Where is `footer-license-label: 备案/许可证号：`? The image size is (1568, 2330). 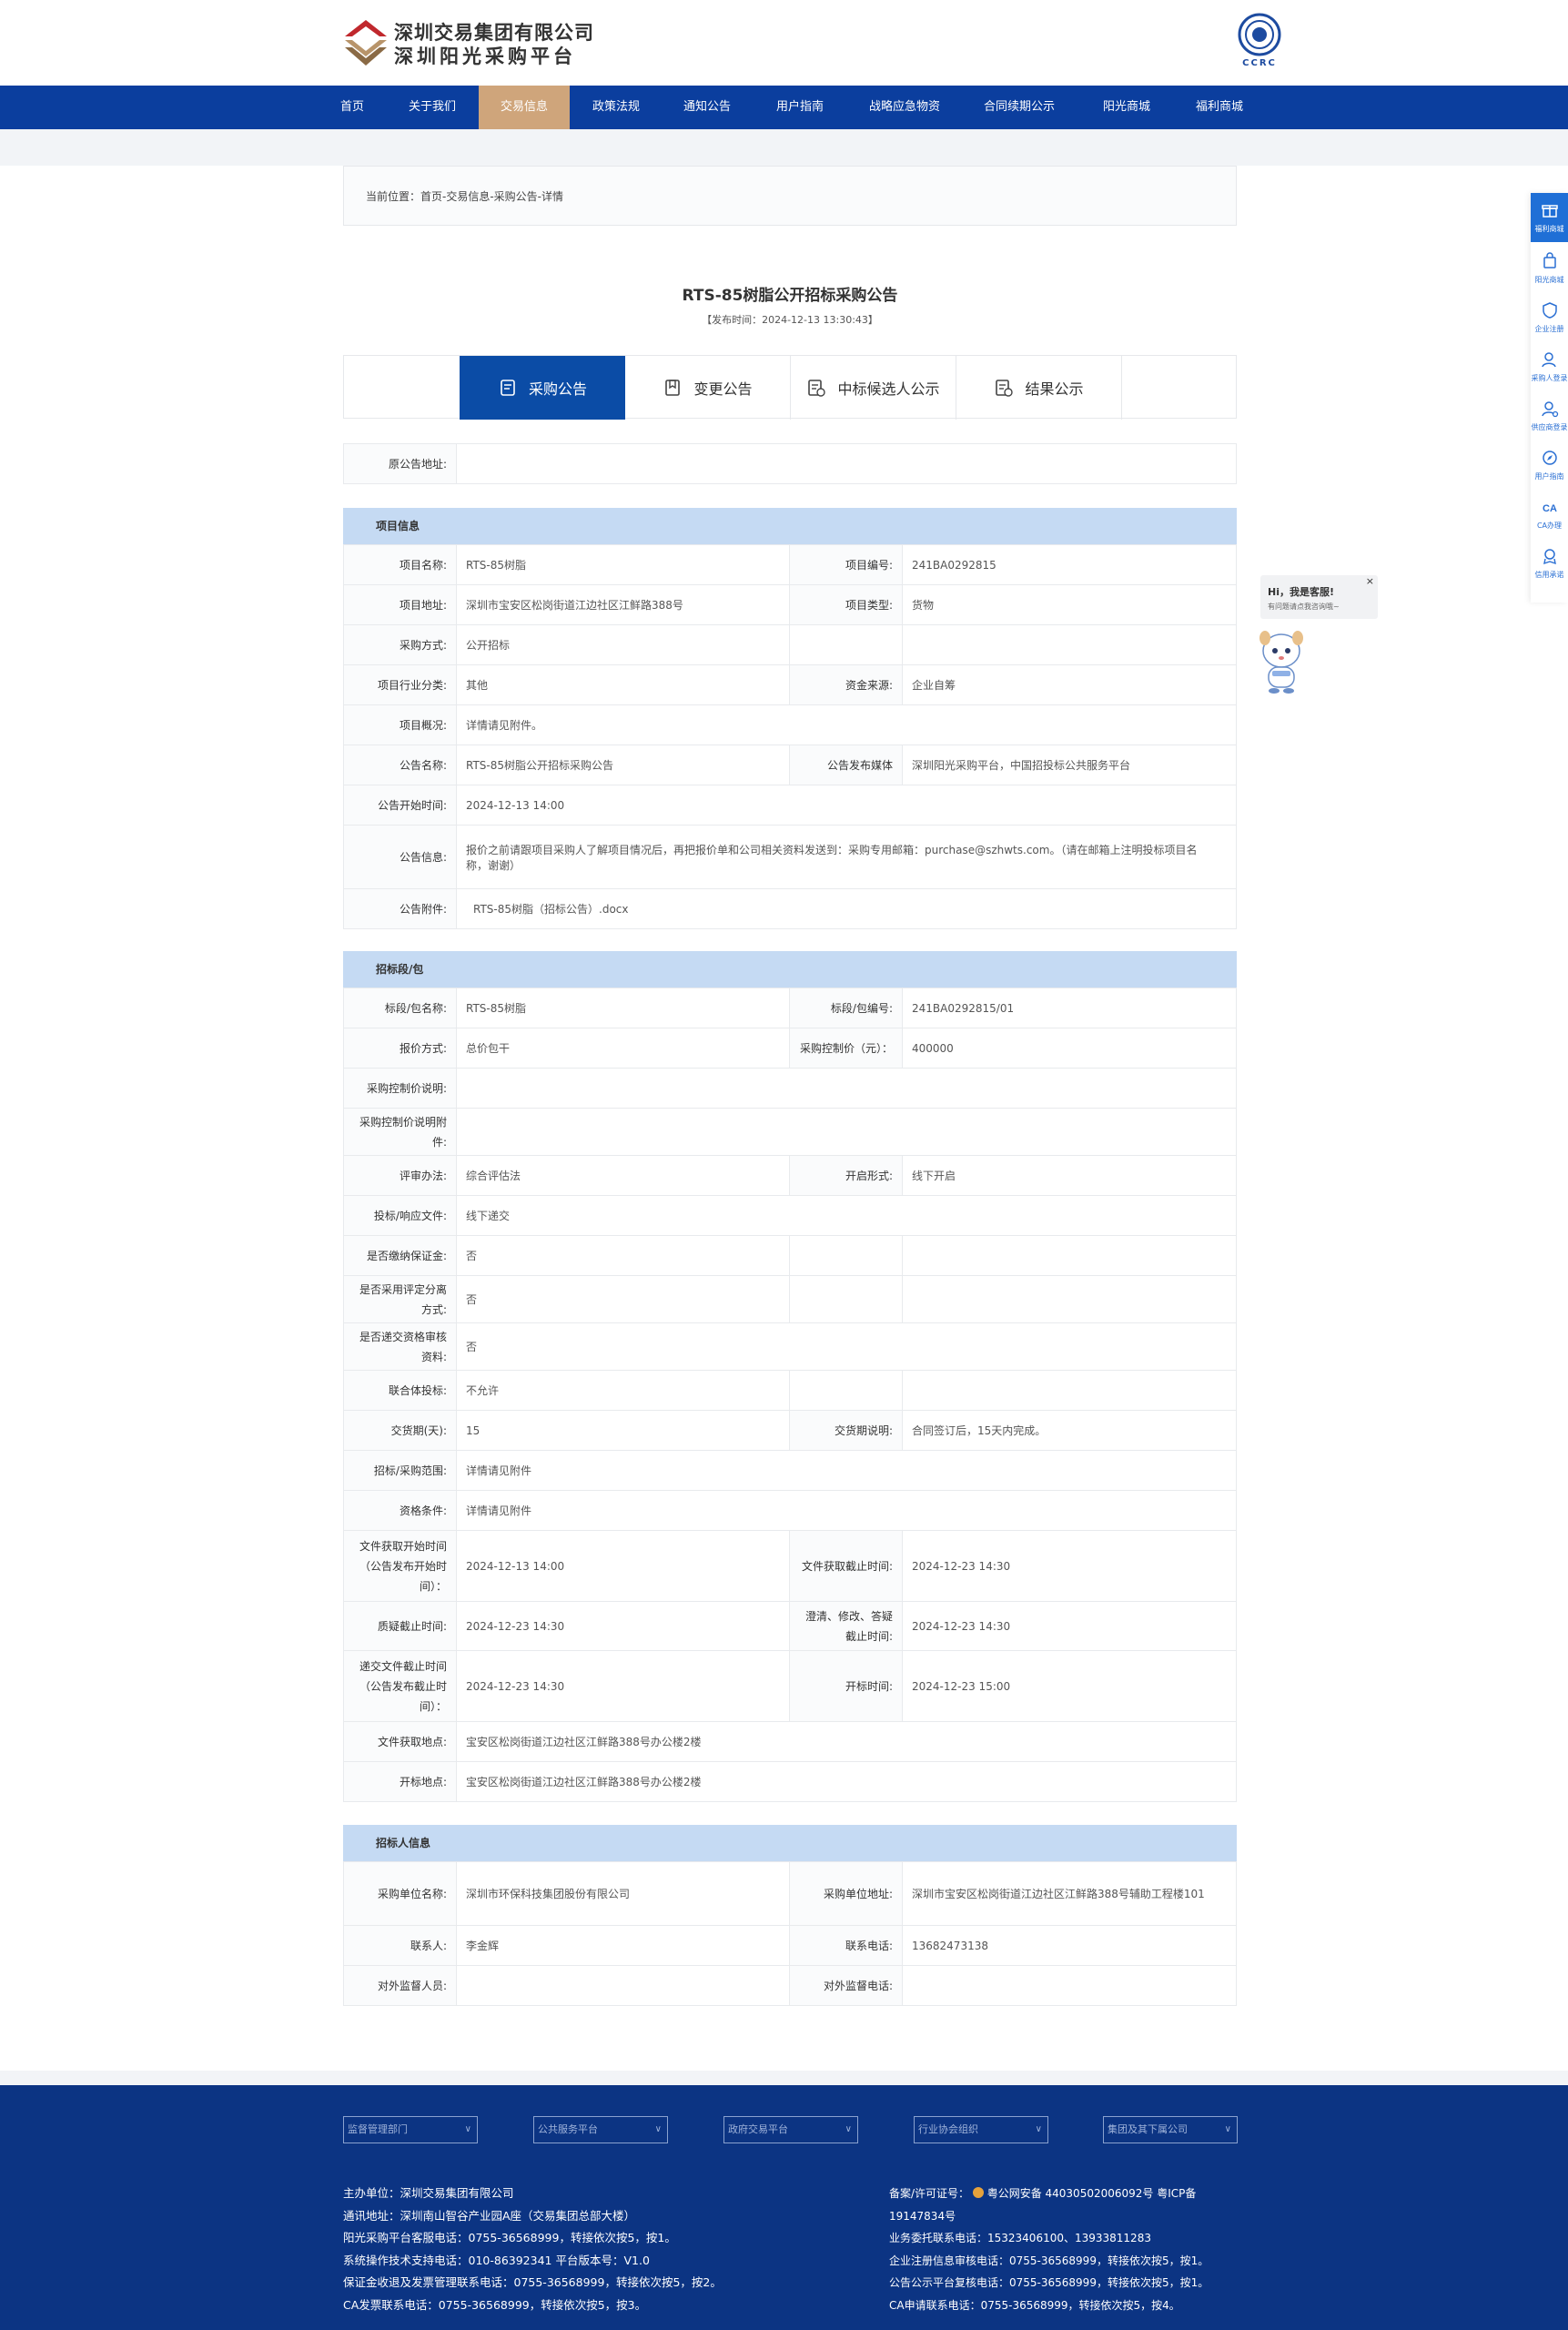 footer-license-label: 备案/许可证号： is located at coordinates (929, 2193).